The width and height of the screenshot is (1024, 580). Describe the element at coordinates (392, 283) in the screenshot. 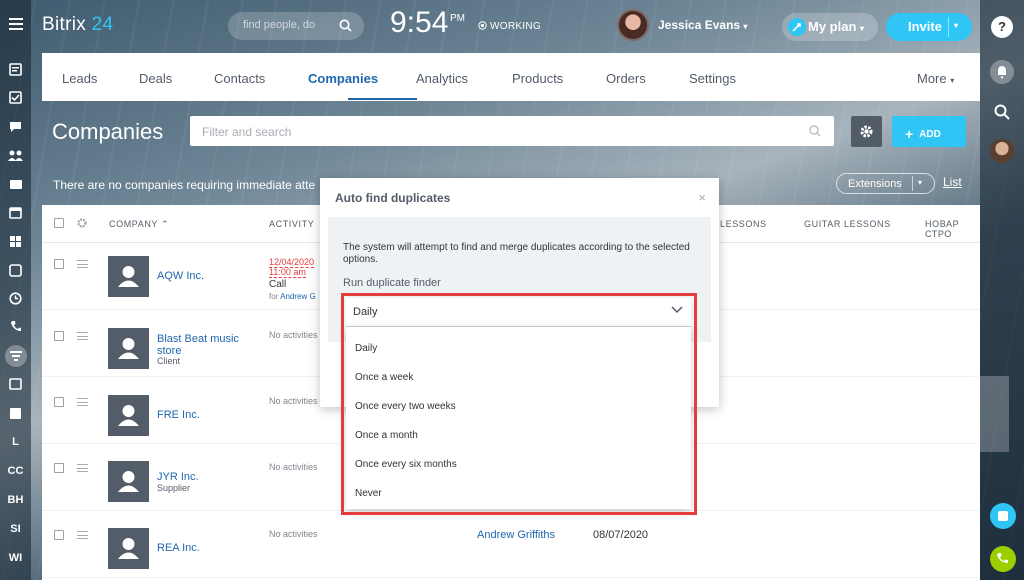

I see `run-finder-label: Run duplicate finder` at that location.